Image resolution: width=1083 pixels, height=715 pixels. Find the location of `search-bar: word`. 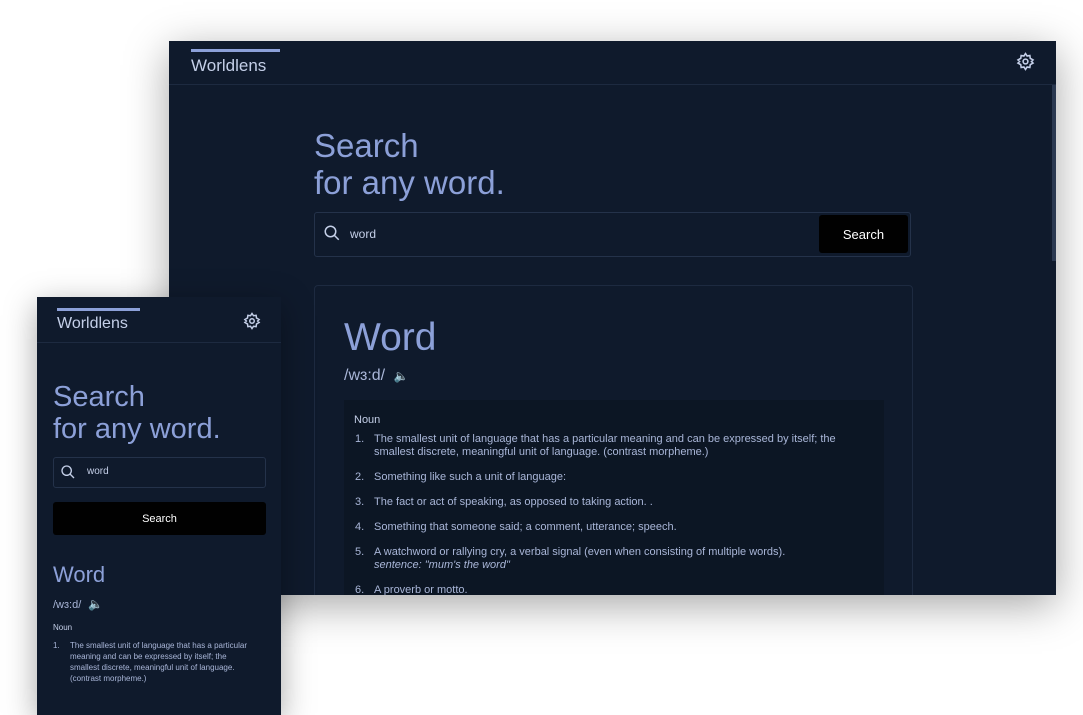

search-bar: word is located at coordinates (159, 472).